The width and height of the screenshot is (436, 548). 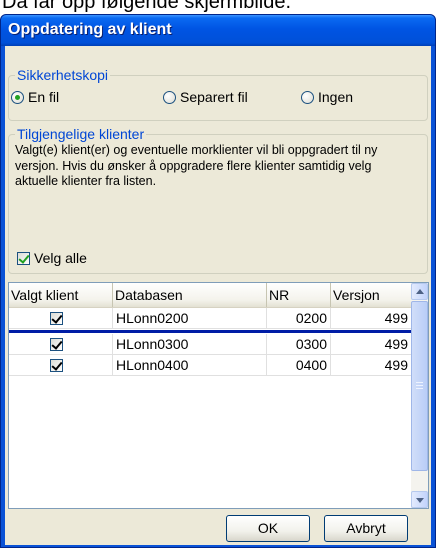 What do you see at coordinates (60, 258) in the screenshot?
I see `select-all-label: Velg alle` at bounding box center [60, 258].